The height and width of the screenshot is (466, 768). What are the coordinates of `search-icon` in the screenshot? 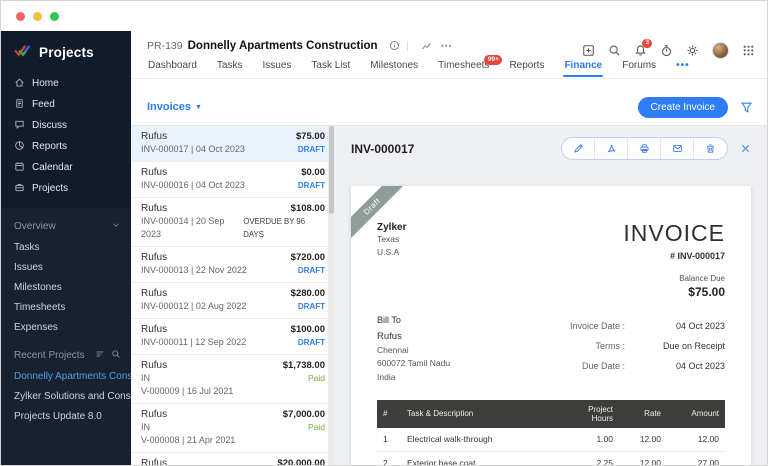 It's located at (614, 50).